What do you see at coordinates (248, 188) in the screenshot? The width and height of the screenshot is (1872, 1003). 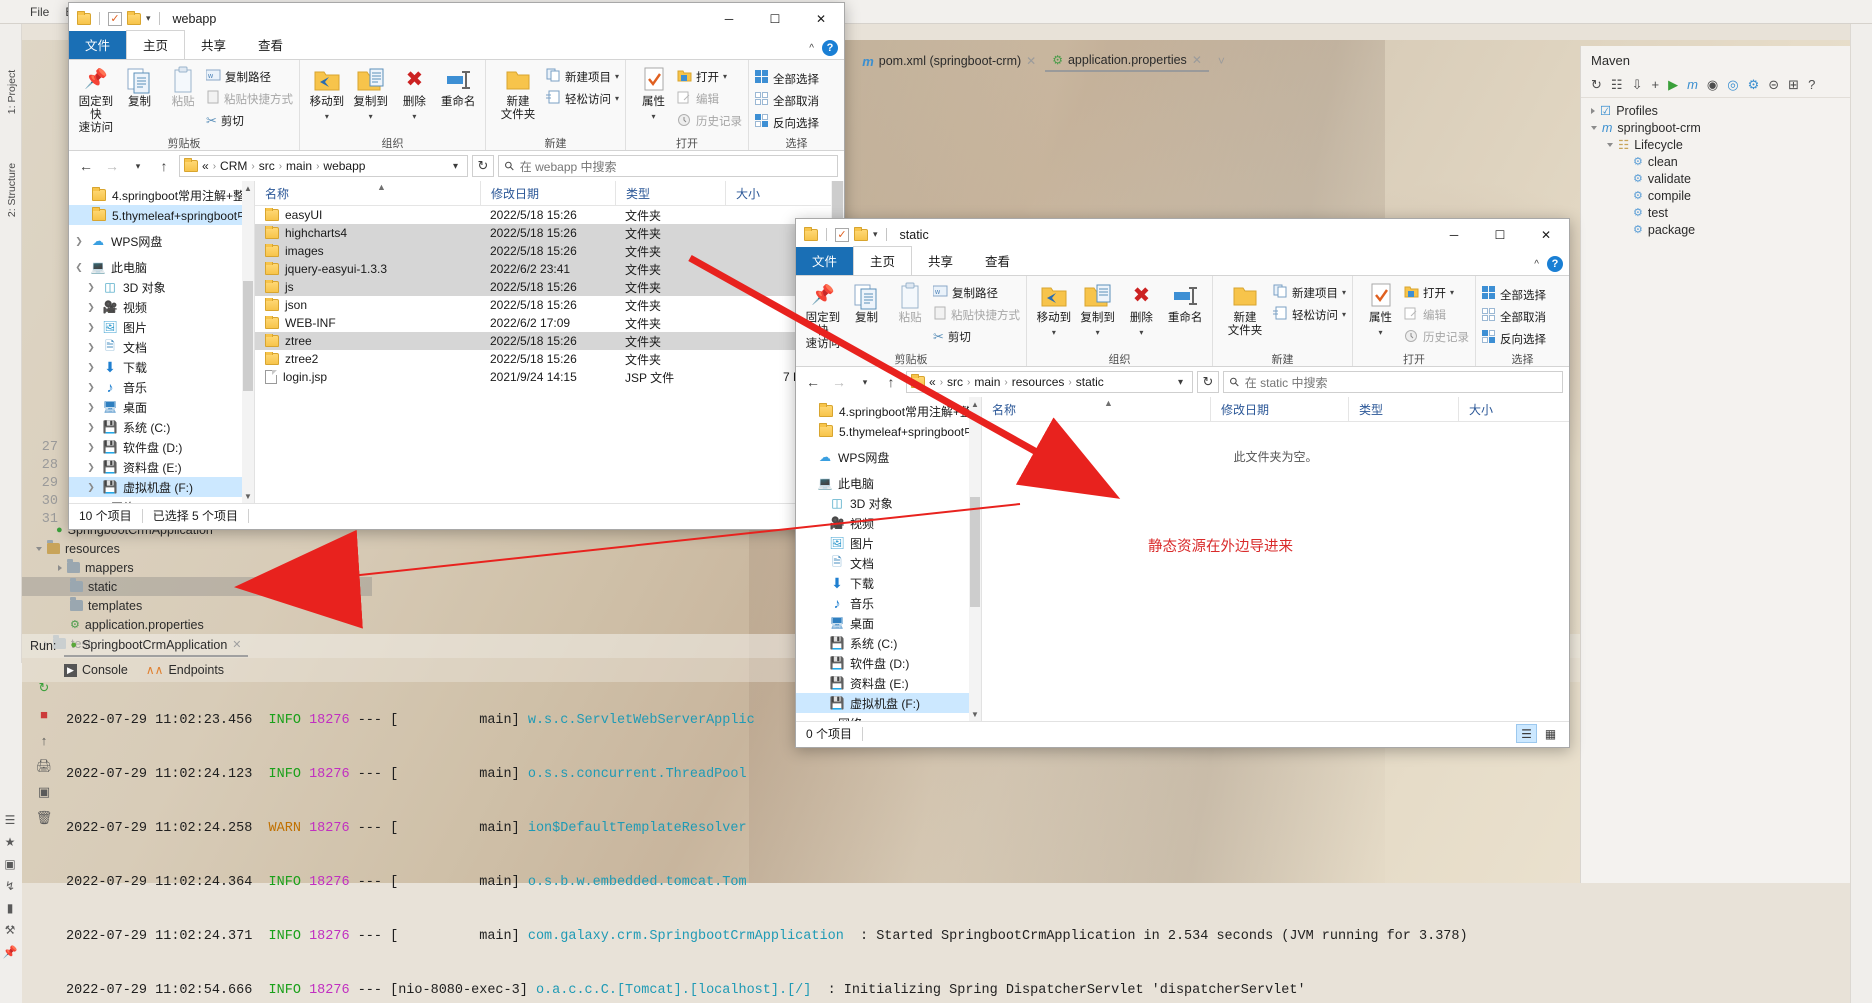 I see `scroll-up-icon: ▲` at bounding box center [248, 188].